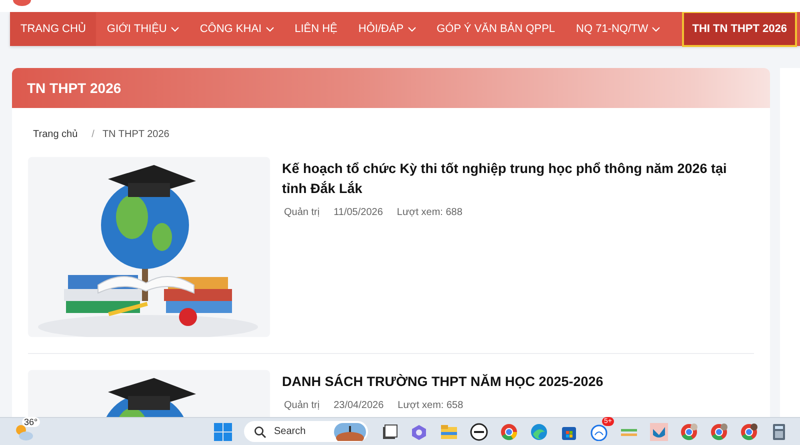 Image resolution: width=800 pixels, height=445 pixels. Describe the element at coordinates (359, 405) in the screenshot. I see `date-text: 23/04/2026` at that location.